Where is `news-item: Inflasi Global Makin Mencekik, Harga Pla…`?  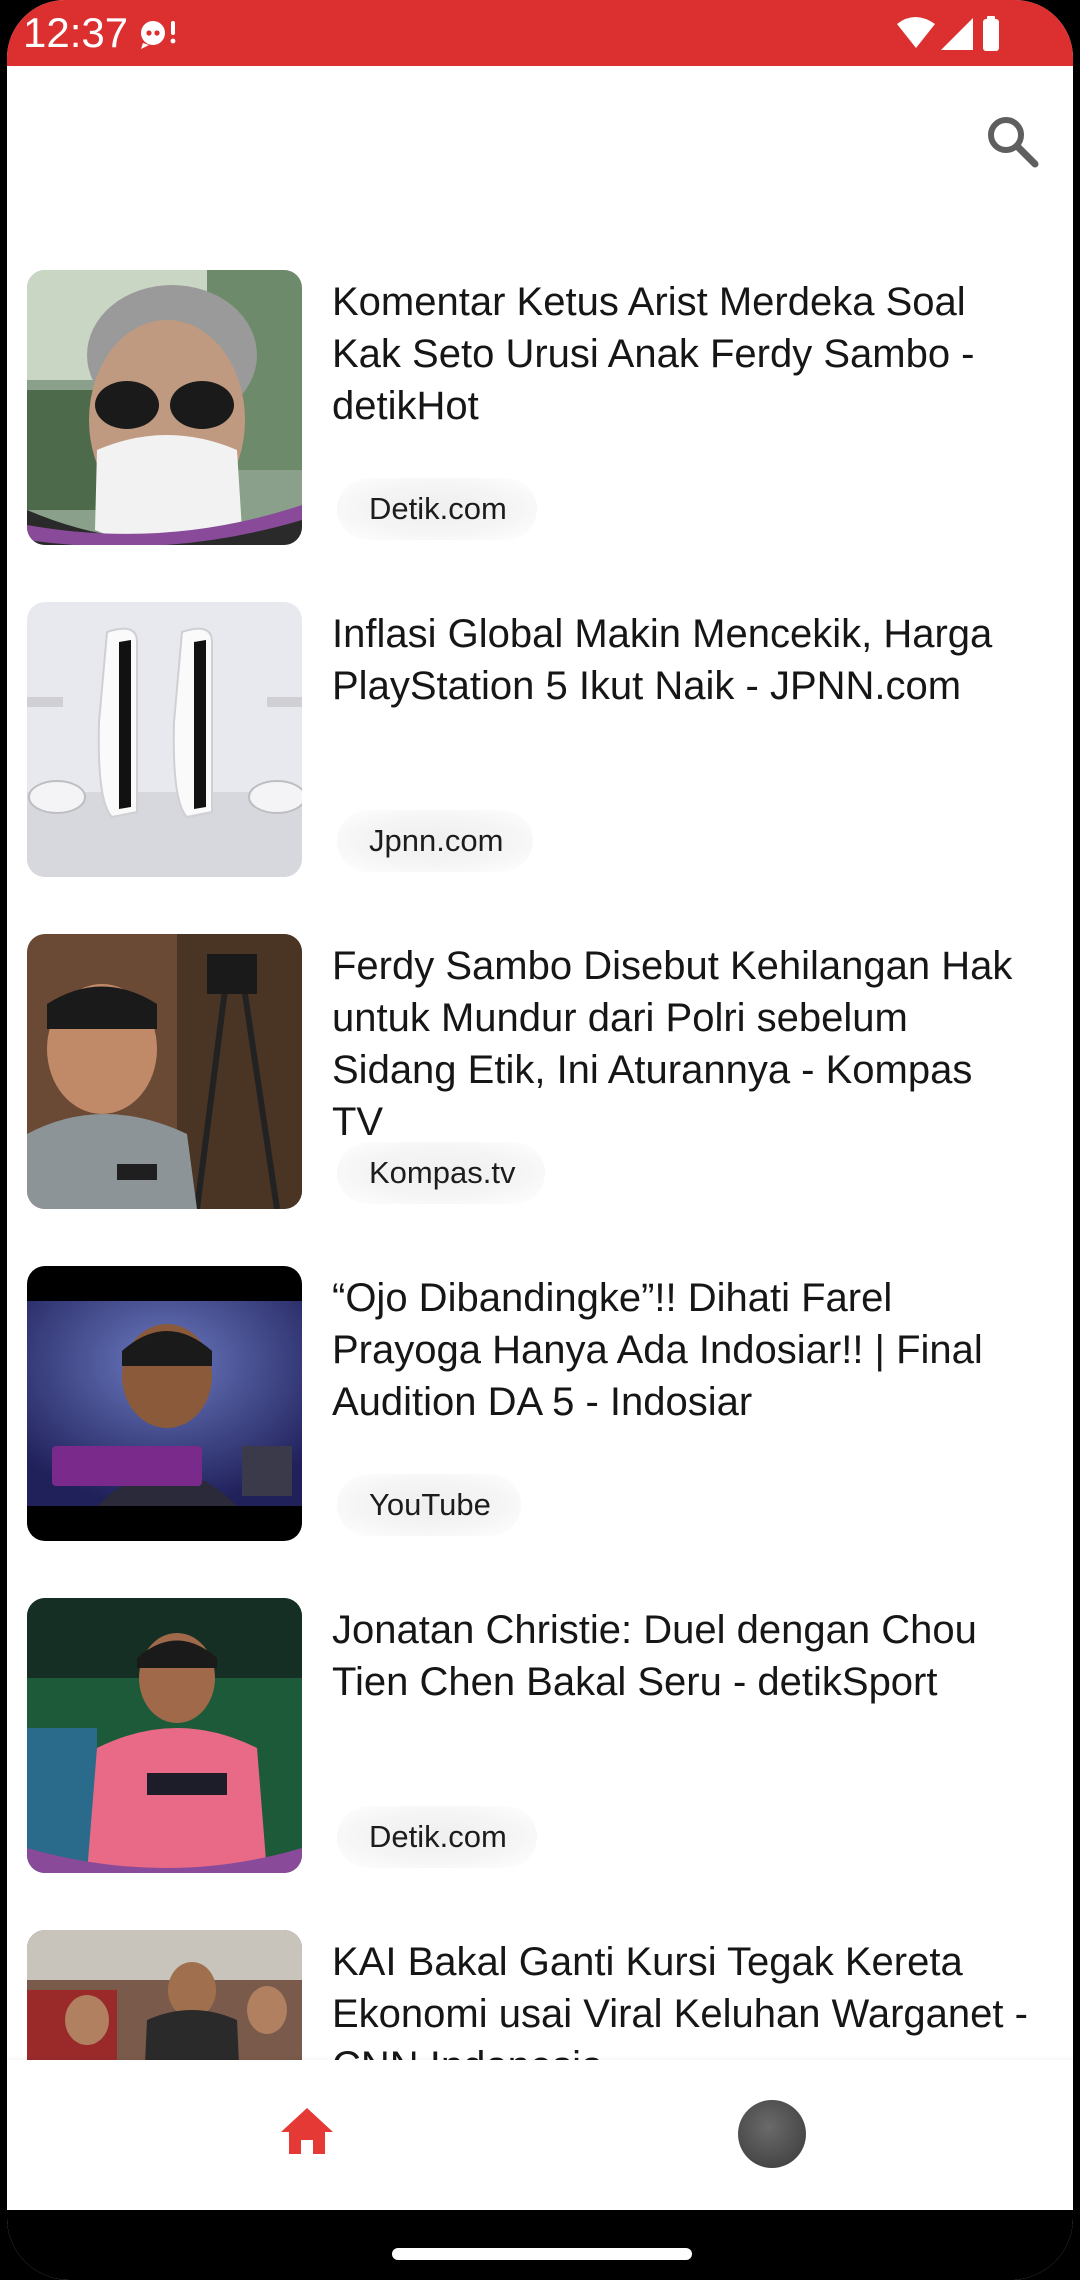 news-item: Inflasi Global Makin Mencekik, Harga Pla… is located at coordinates (540, 743).